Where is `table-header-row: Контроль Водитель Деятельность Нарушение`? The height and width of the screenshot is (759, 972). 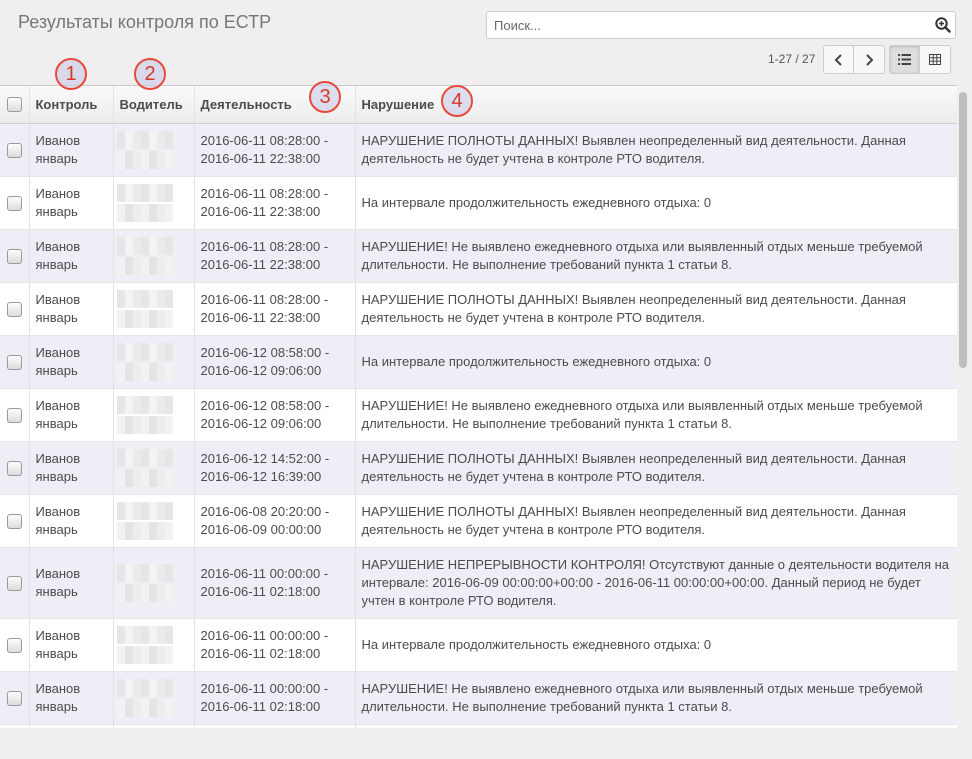
table-header-row: Контроль Водитель Деятельность Нарушение is located at coordinates (478, 105).